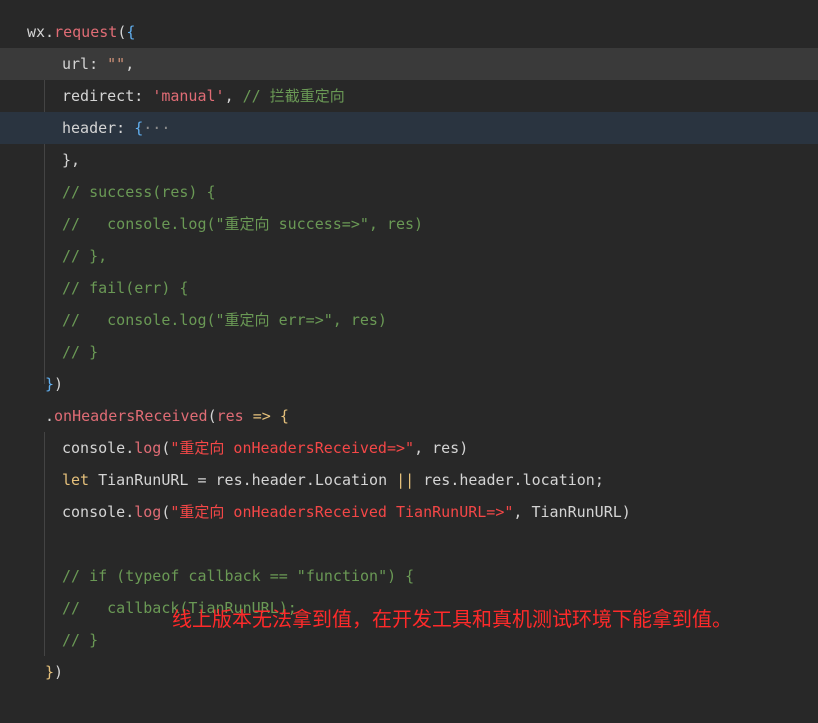 The width and height of the screenshot is (818, 723). Describe the element at coordinates (261, 416) in the screenshot. I see `code-token: =>` at that location.